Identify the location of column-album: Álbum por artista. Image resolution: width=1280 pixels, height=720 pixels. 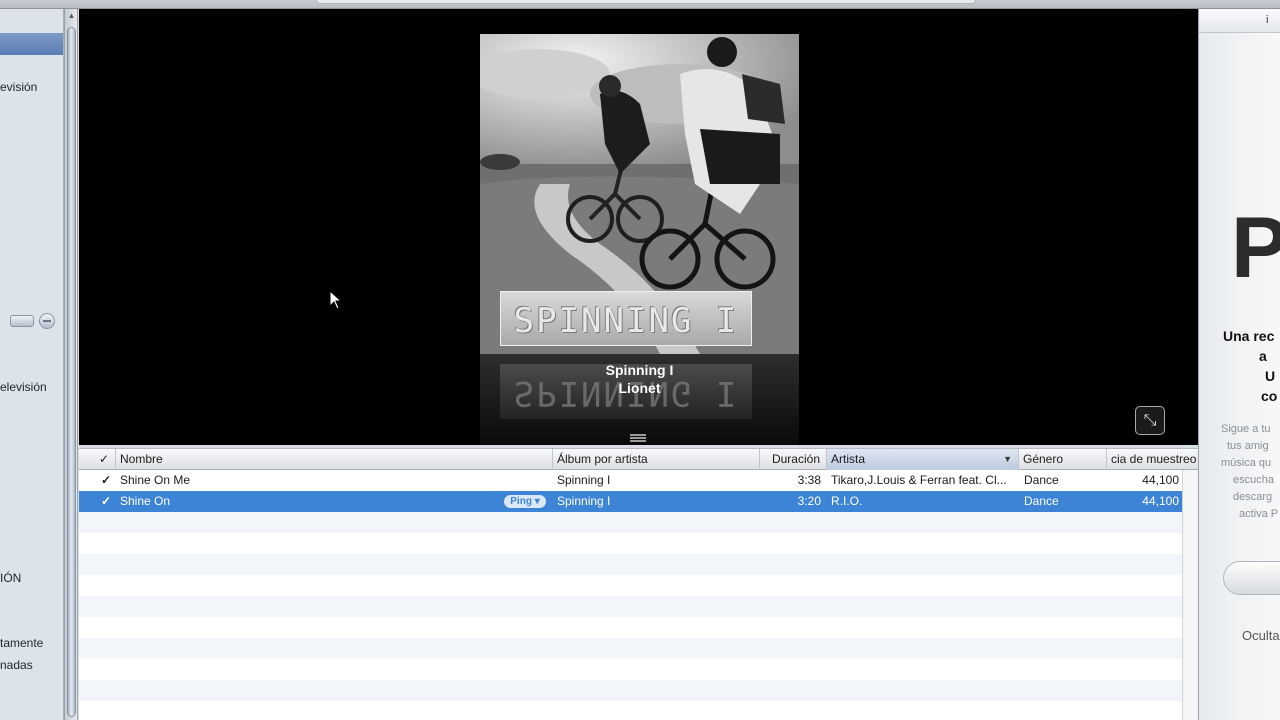
(656, 459).